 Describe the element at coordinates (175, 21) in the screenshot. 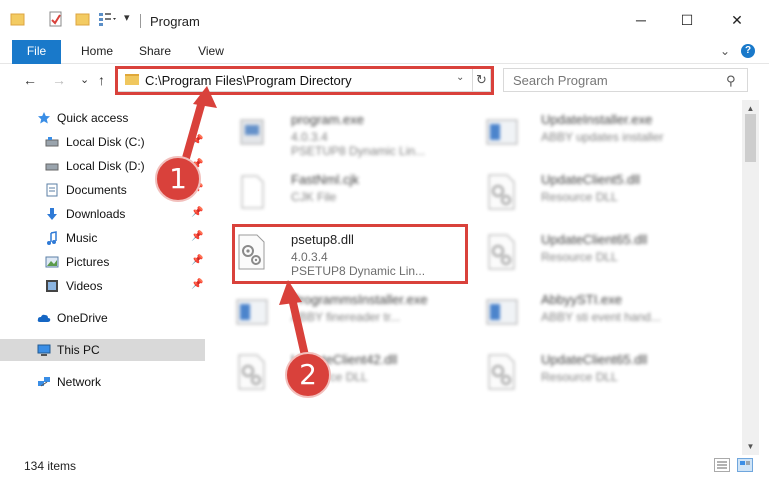

I see `window-title: Program` at that location.